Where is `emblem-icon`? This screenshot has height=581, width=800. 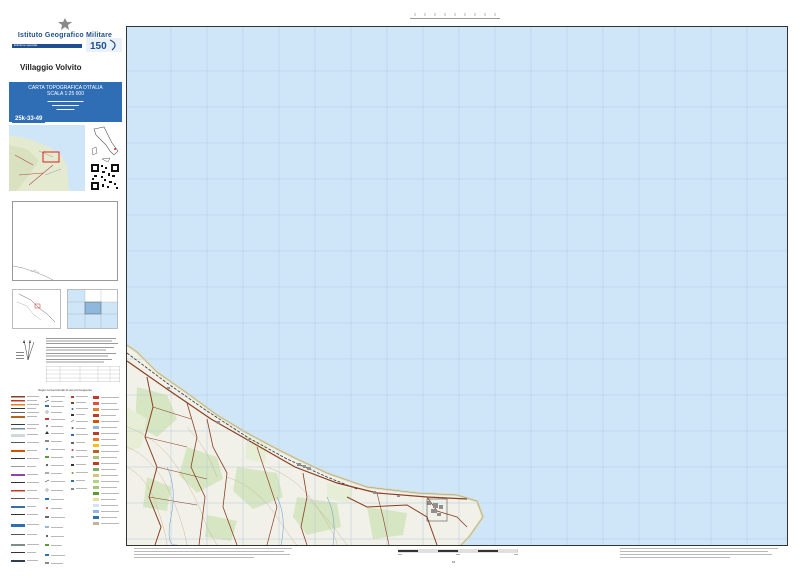 emblem-icon is located at coordinates (65, 24).